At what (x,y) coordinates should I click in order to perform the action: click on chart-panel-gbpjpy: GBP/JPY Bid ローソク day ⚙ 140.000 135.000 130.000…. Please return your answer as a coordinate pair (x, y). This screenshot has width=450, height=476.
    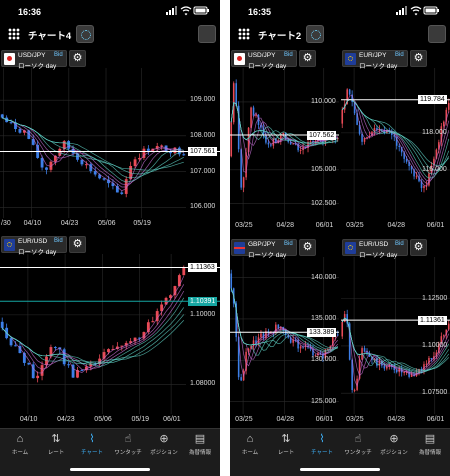
    Looking at the image, I should click on (284, 331).